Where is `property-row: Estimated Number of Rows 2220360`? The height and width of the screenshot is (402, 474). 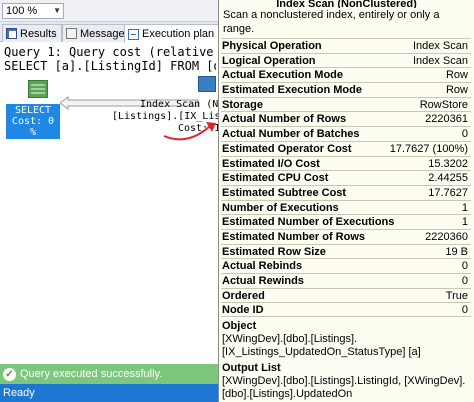 property-row: Estimated Number of Rows 2220360 is located at coordinates (346, 236).